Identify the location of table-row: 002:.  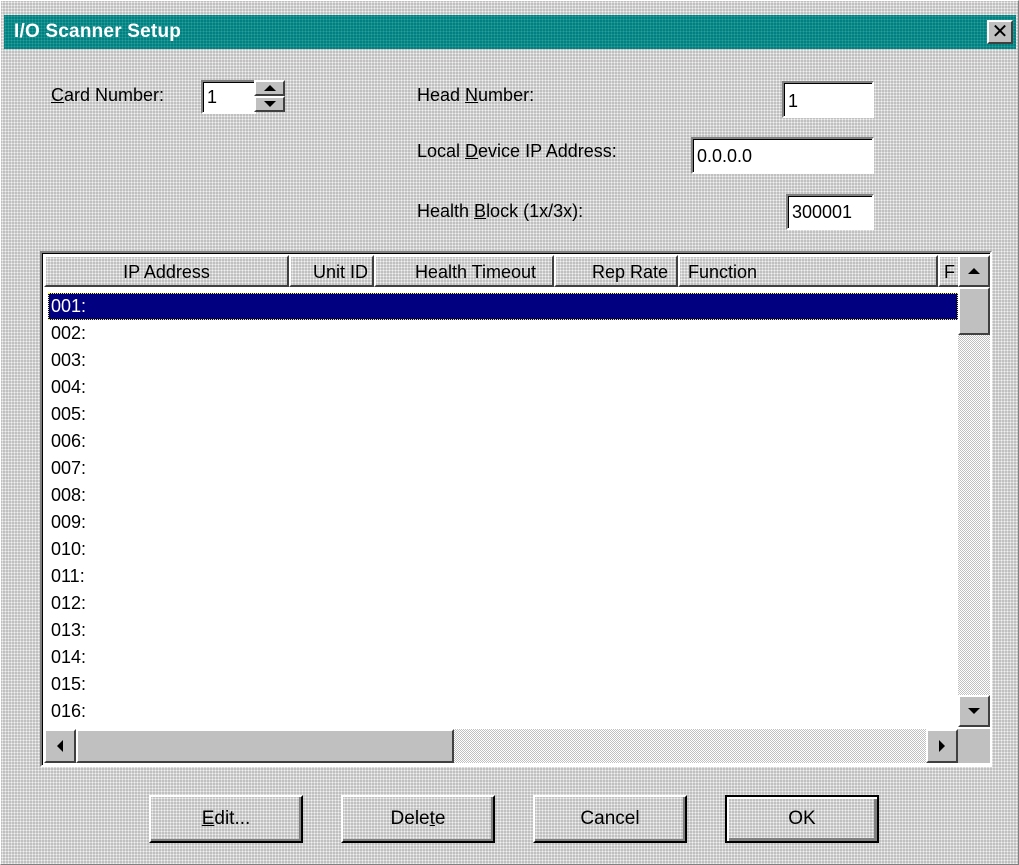
(503, 333).